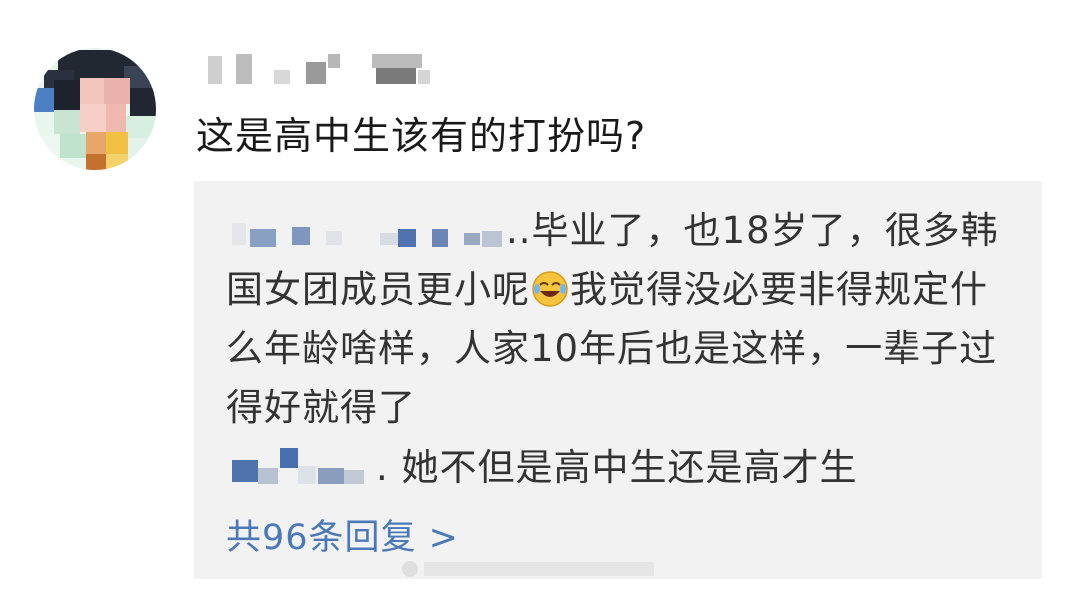 Image resolution: width=1071 pixels, height=591 pixels. I want to click on laughing-emoji-icon, so click(550, 289).